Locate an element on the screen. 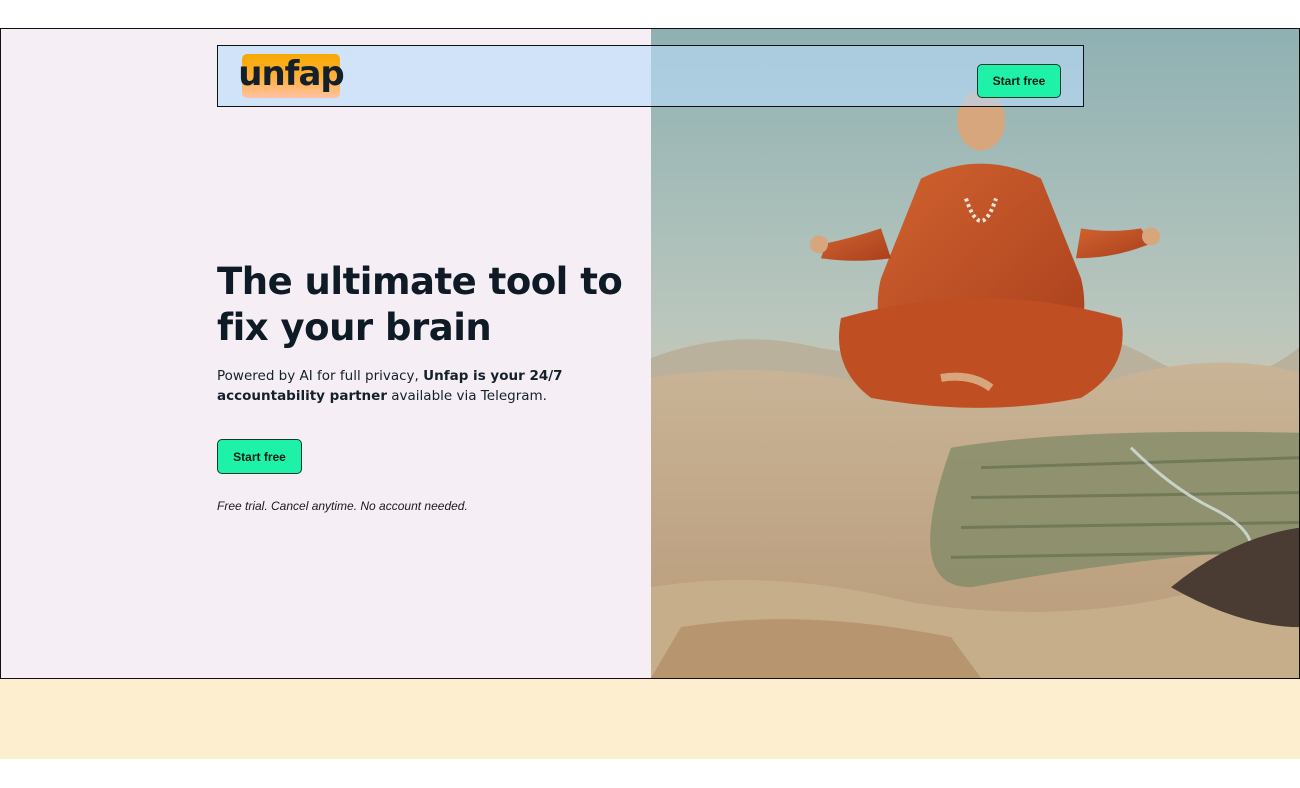 The image size is (1300, 788). nav-start-free-button: Start free is located at coordinates (1019, 81).